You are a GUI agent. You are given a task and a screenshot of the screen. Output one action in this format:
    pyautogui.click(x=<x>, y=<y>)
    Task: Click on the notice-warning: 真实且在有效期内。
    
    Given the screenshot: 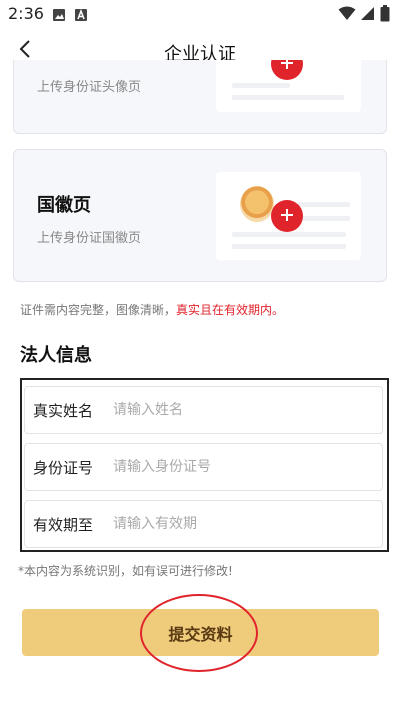 What is the action you would take?
    pyautogui.click(x=230, y=310)
    